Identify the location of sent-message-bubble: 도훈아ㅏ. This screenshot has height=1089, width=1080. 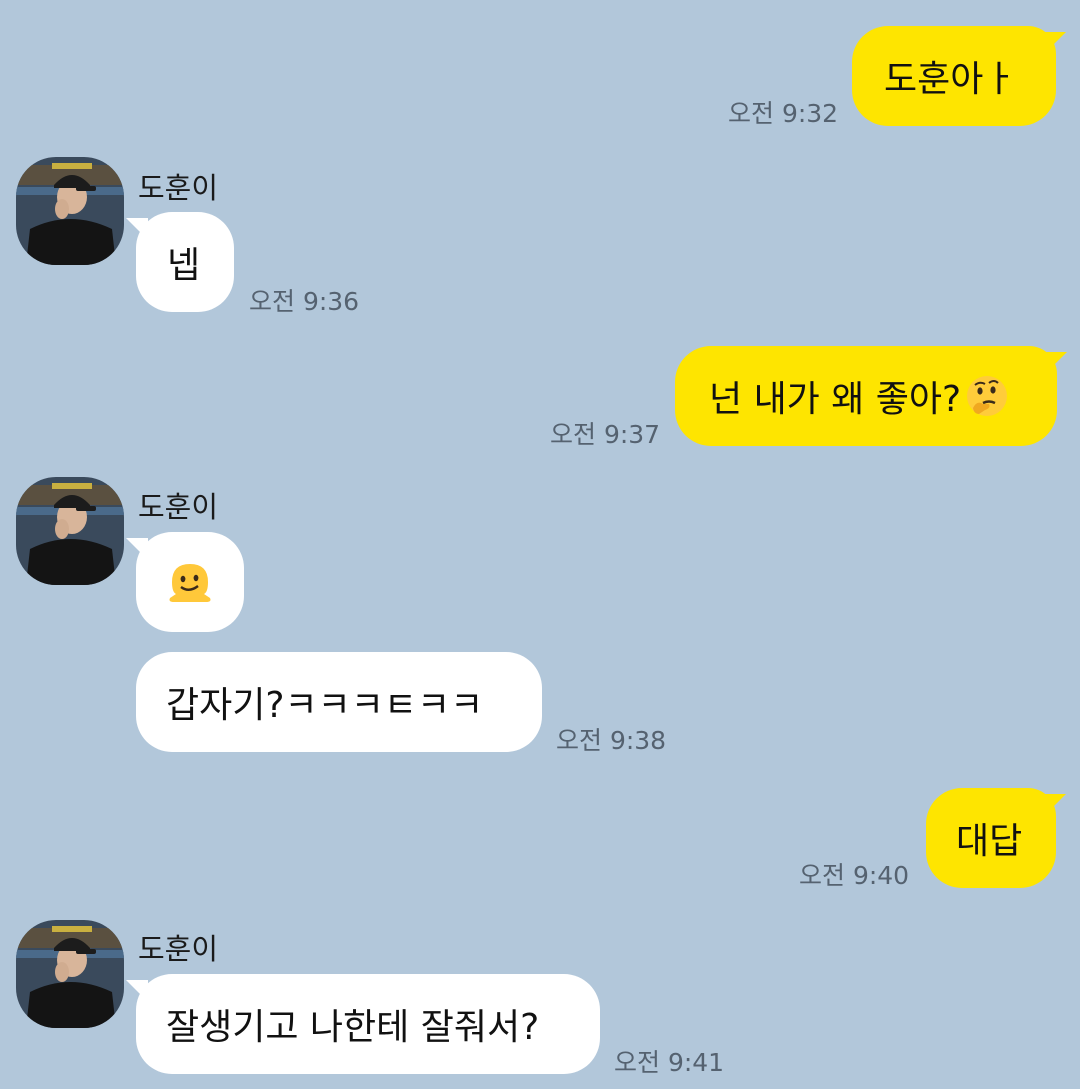
(959, 76).